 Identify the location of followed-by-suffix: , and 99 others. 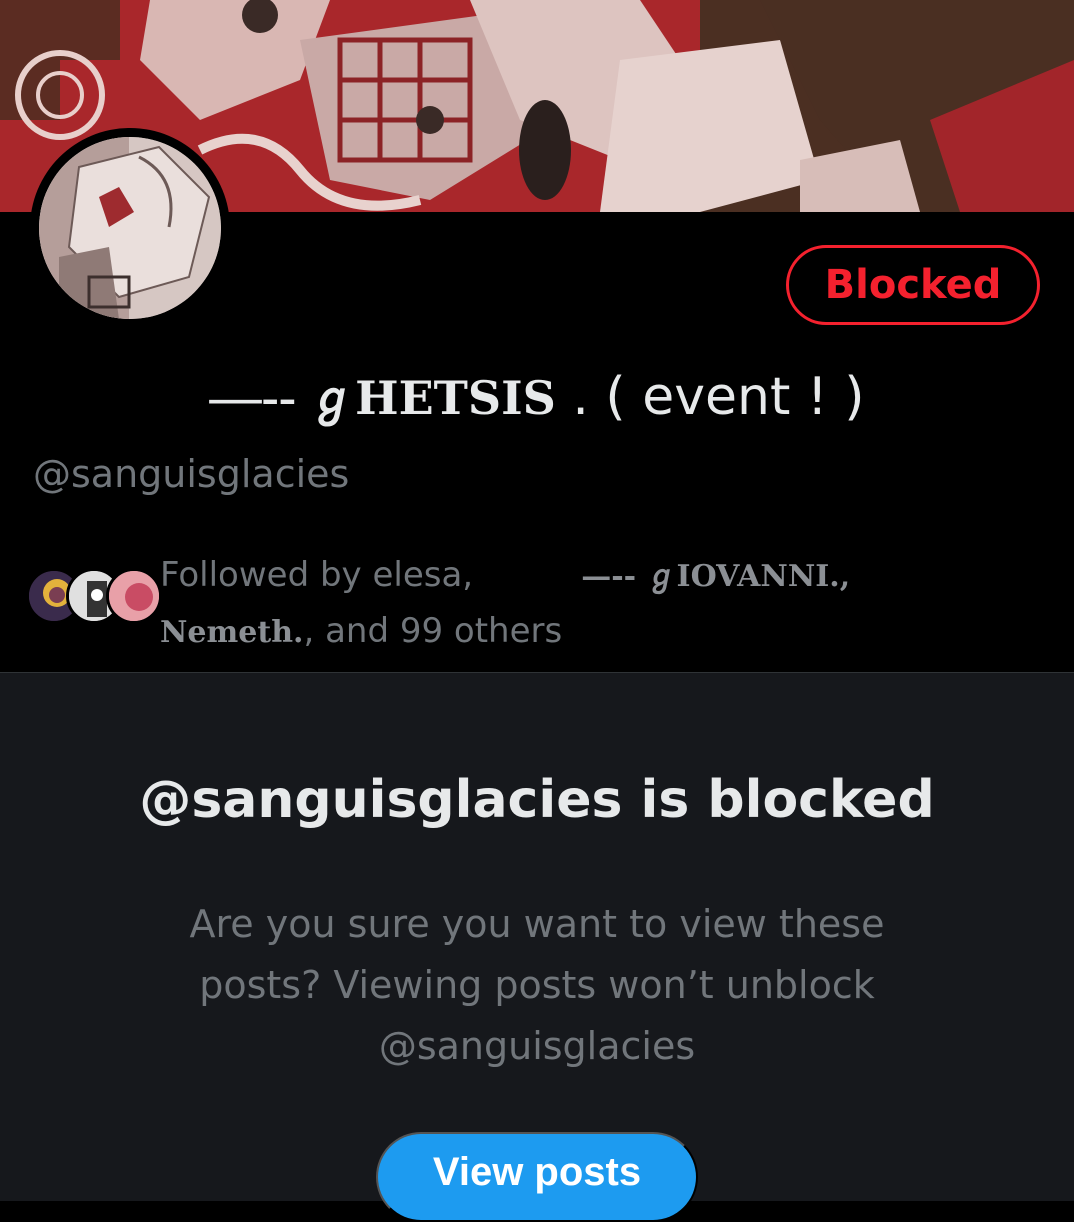
(433, 631).